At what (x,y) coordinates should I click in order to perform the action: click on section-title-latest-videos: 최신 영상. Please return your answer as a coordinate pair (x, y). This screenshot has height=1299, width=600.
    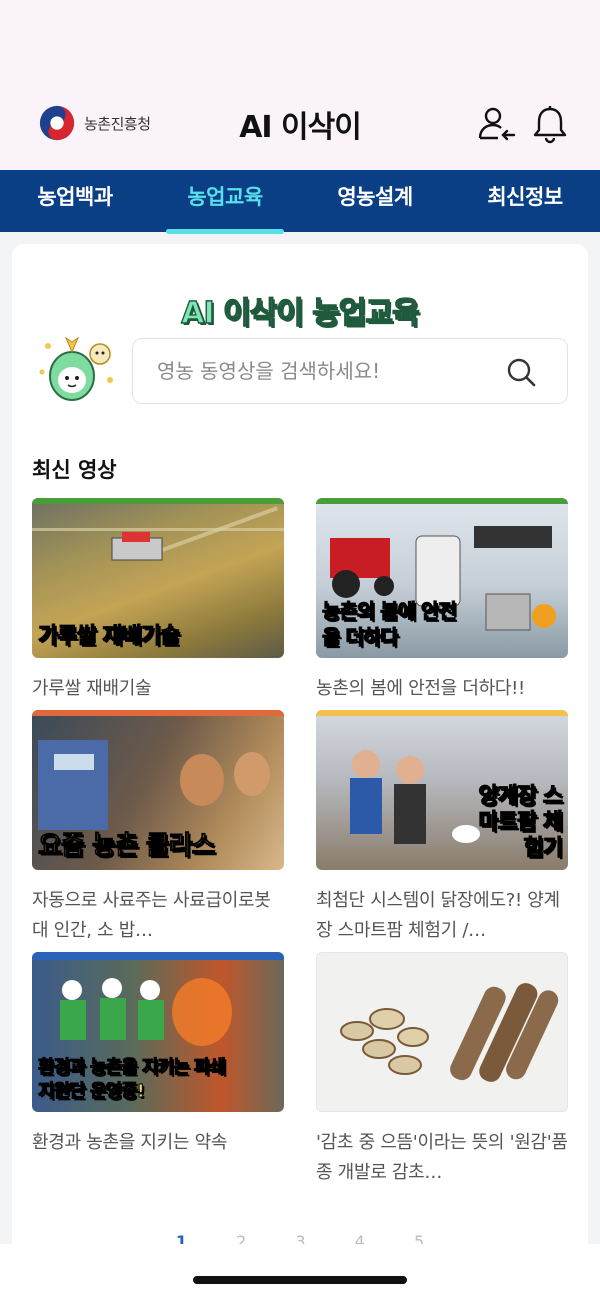
    Looking at the image, I should click on (74, 470).